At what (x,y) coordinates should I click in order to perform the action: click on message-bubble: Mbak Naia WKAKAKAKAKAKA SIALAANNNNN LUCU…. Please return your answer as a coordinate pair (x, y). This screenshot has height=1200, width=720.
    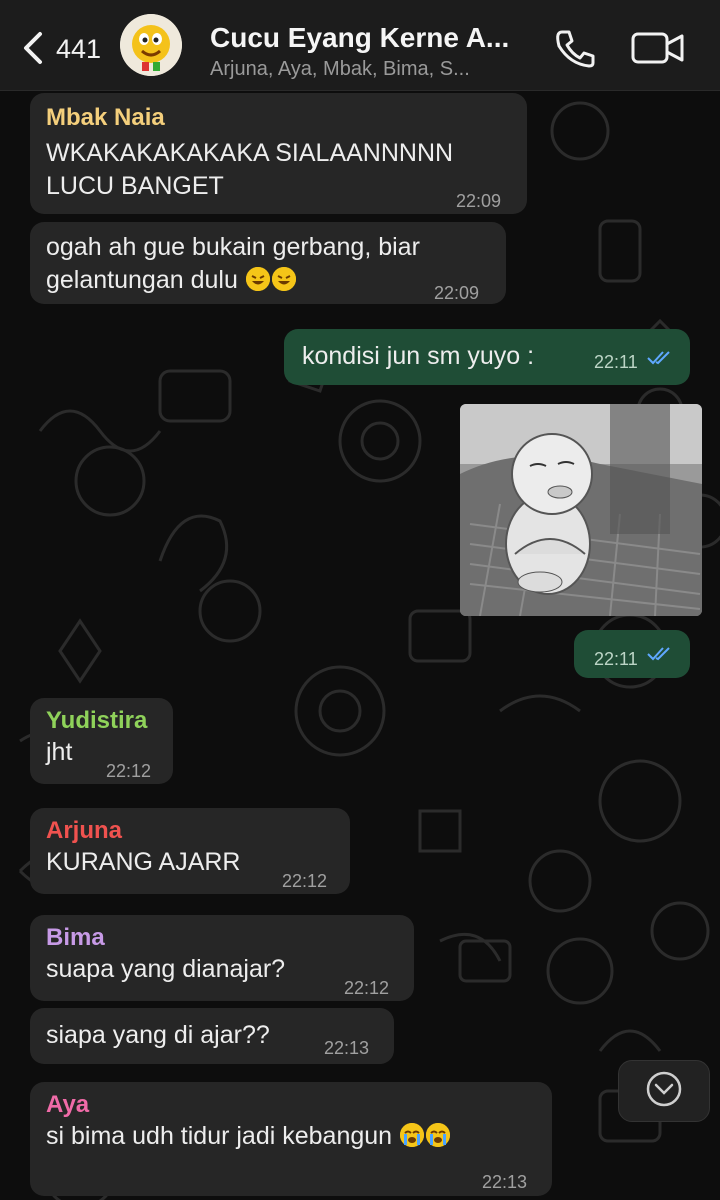
    Looking at the image, I should click on (278, 153).